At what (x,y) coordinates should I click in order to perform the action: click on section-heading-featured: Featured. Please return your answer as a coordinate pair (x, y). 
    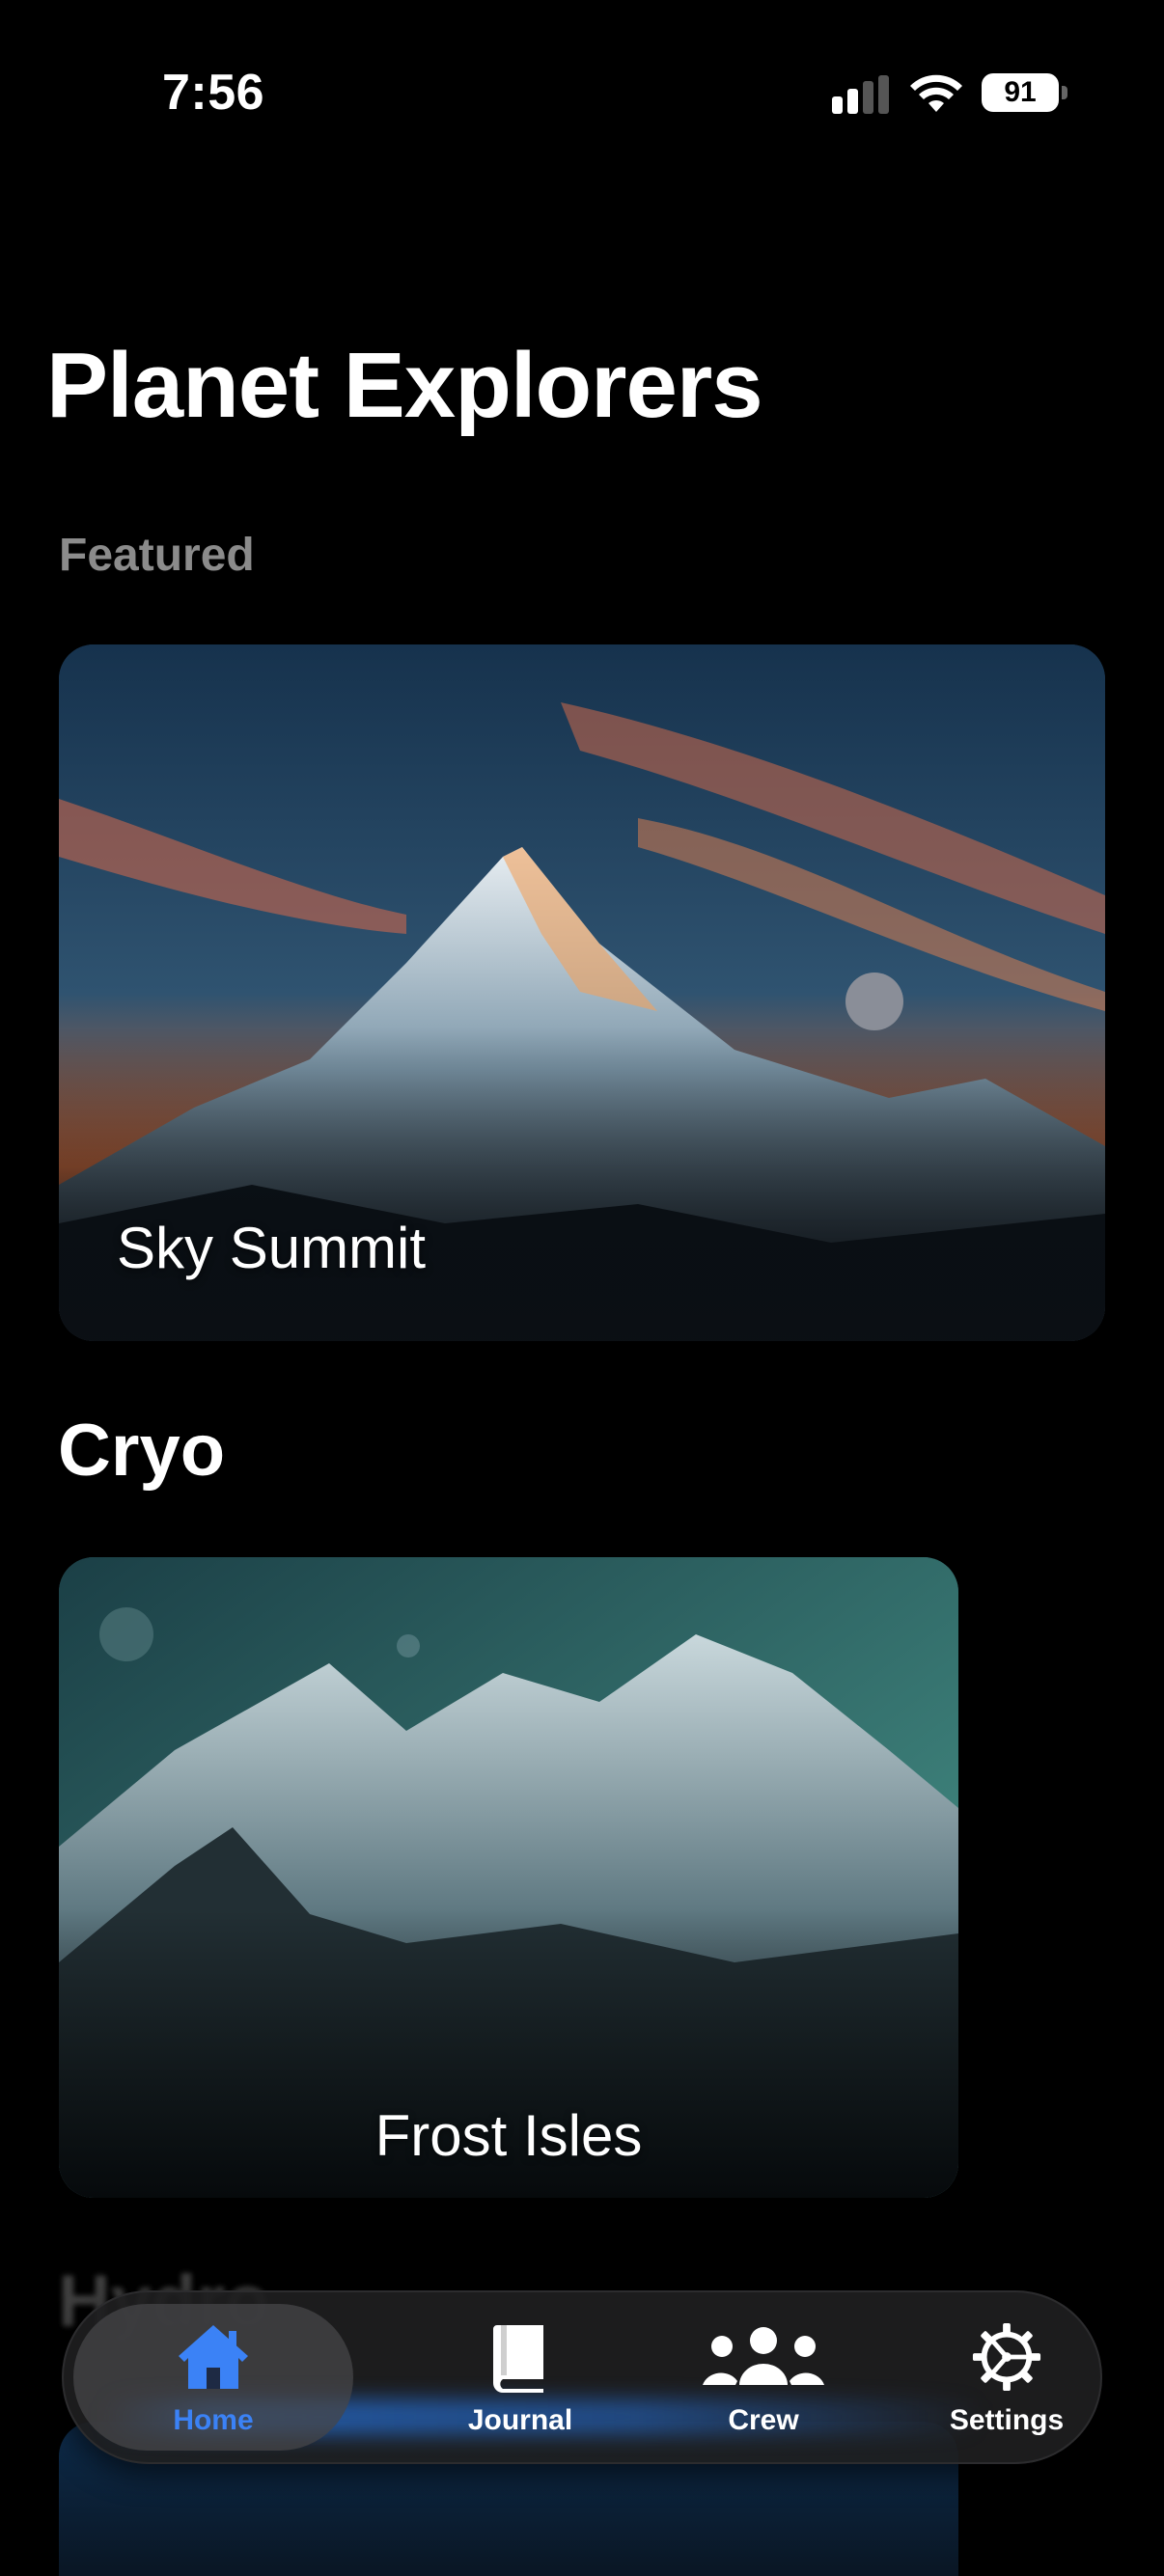
    Looking at the image, I should click on (157, 555).